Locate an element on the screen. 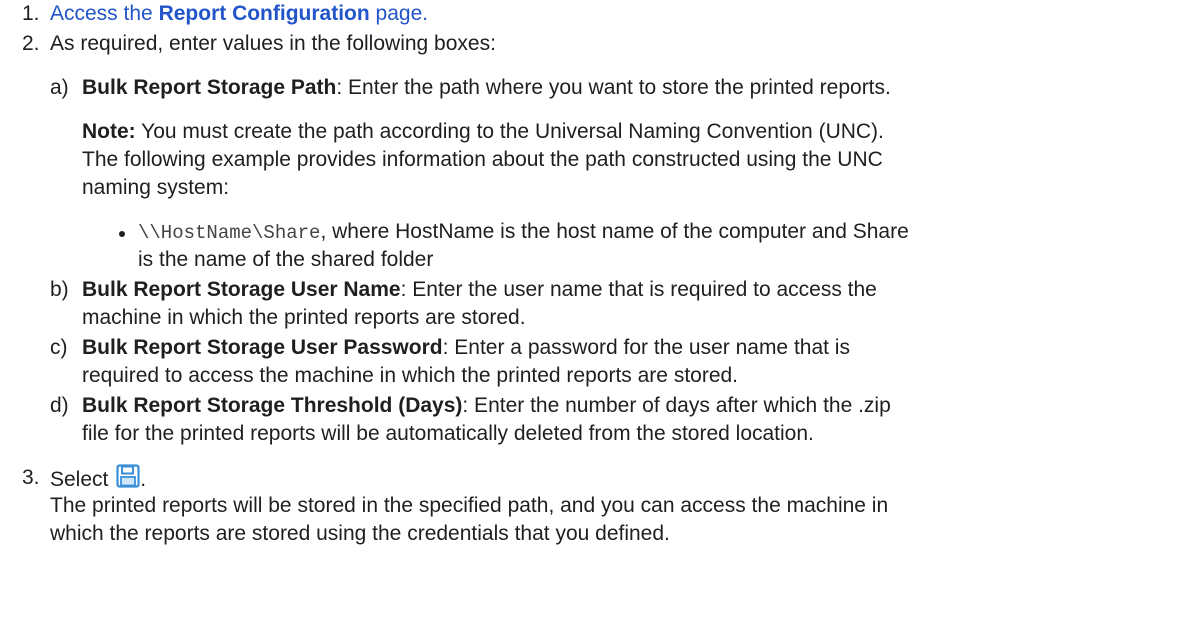  step-1-pre: Access the is located at coordinates (104, 13).